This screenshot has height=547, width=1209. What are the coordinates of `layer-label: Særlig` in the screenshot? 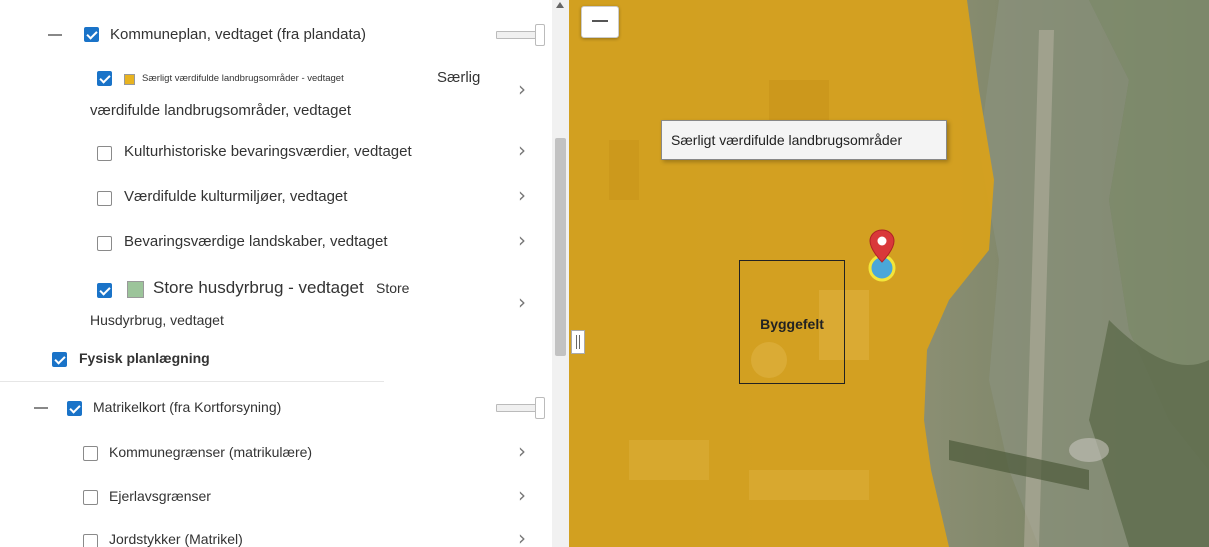 It's located at (459, 77).